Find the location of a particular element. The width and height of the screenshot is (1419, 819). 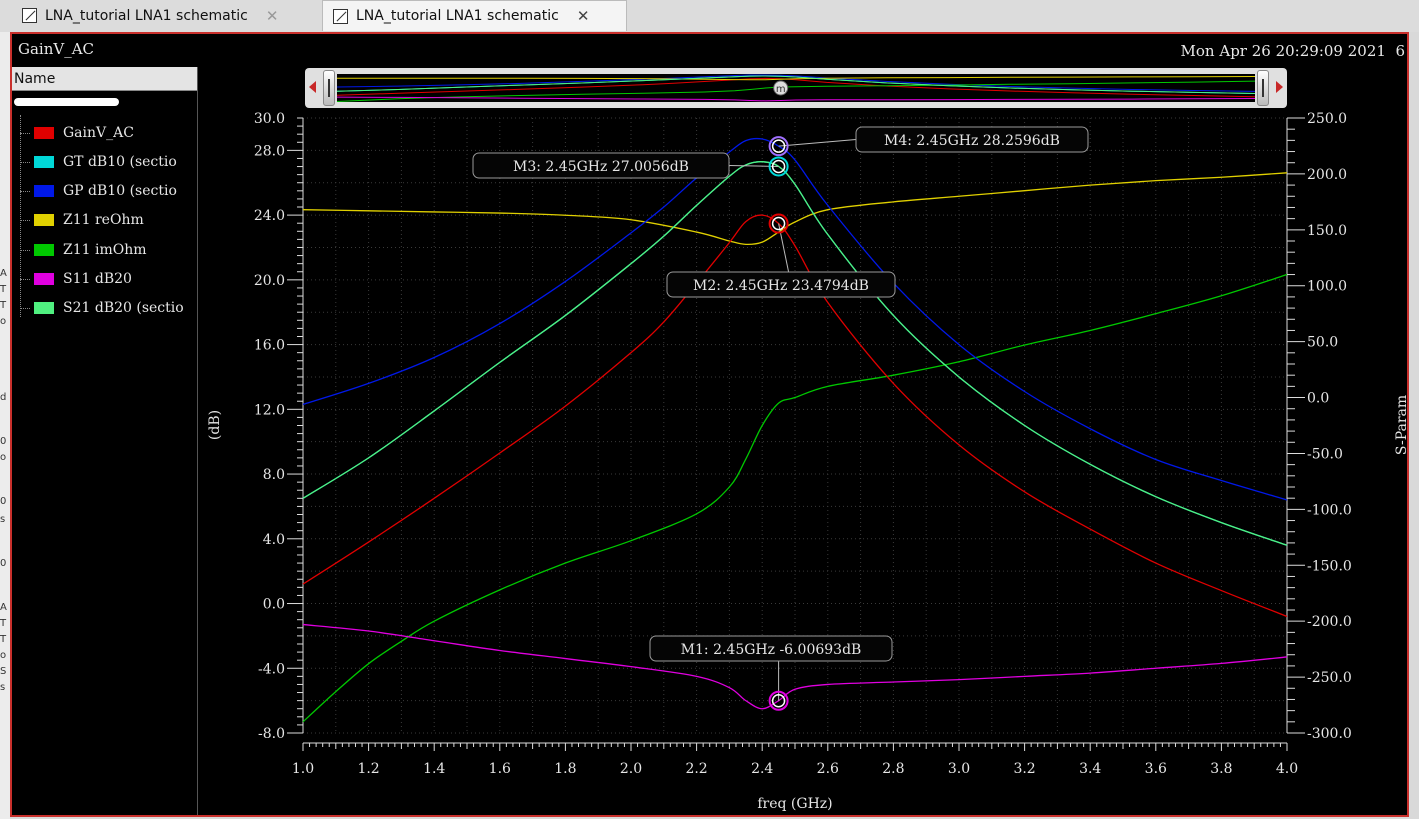

y-tick-label-right: 150.0 is located at coordinates (1327, 231).